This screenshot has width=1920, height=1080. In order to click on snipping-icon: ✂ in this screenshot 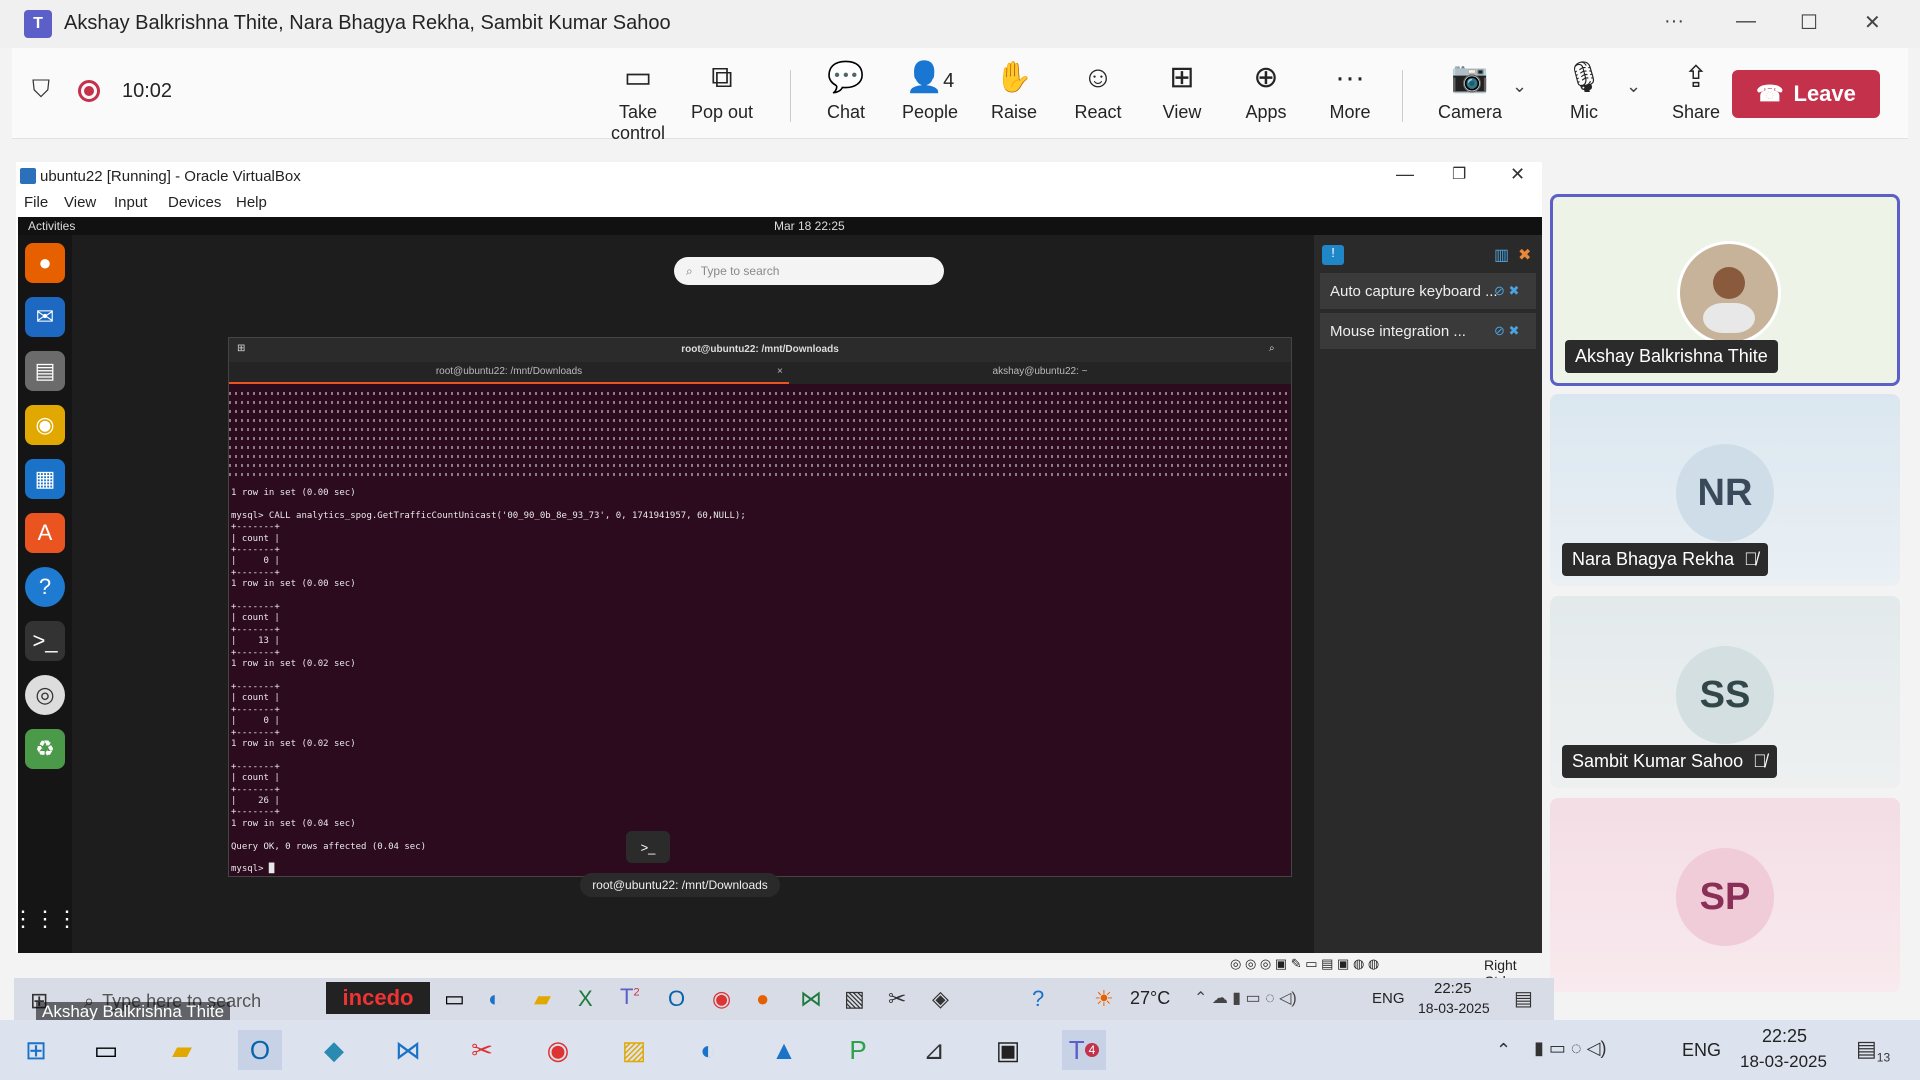, I will do `click(482, 1050)`.